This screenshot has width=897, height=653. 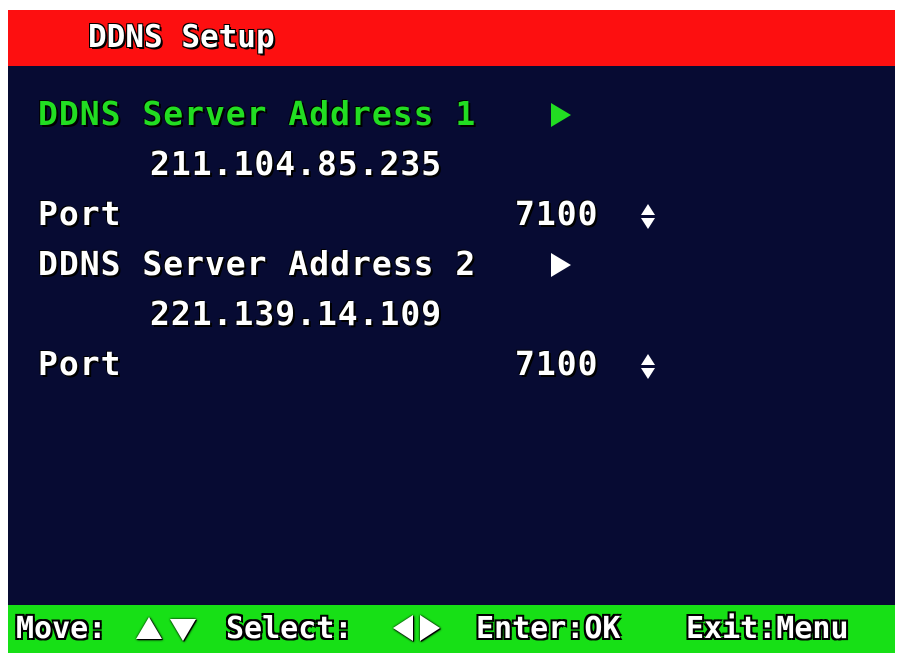 I want to click on ddns-server-1-address: 211.104.85.235, so click(x=296, y=163).